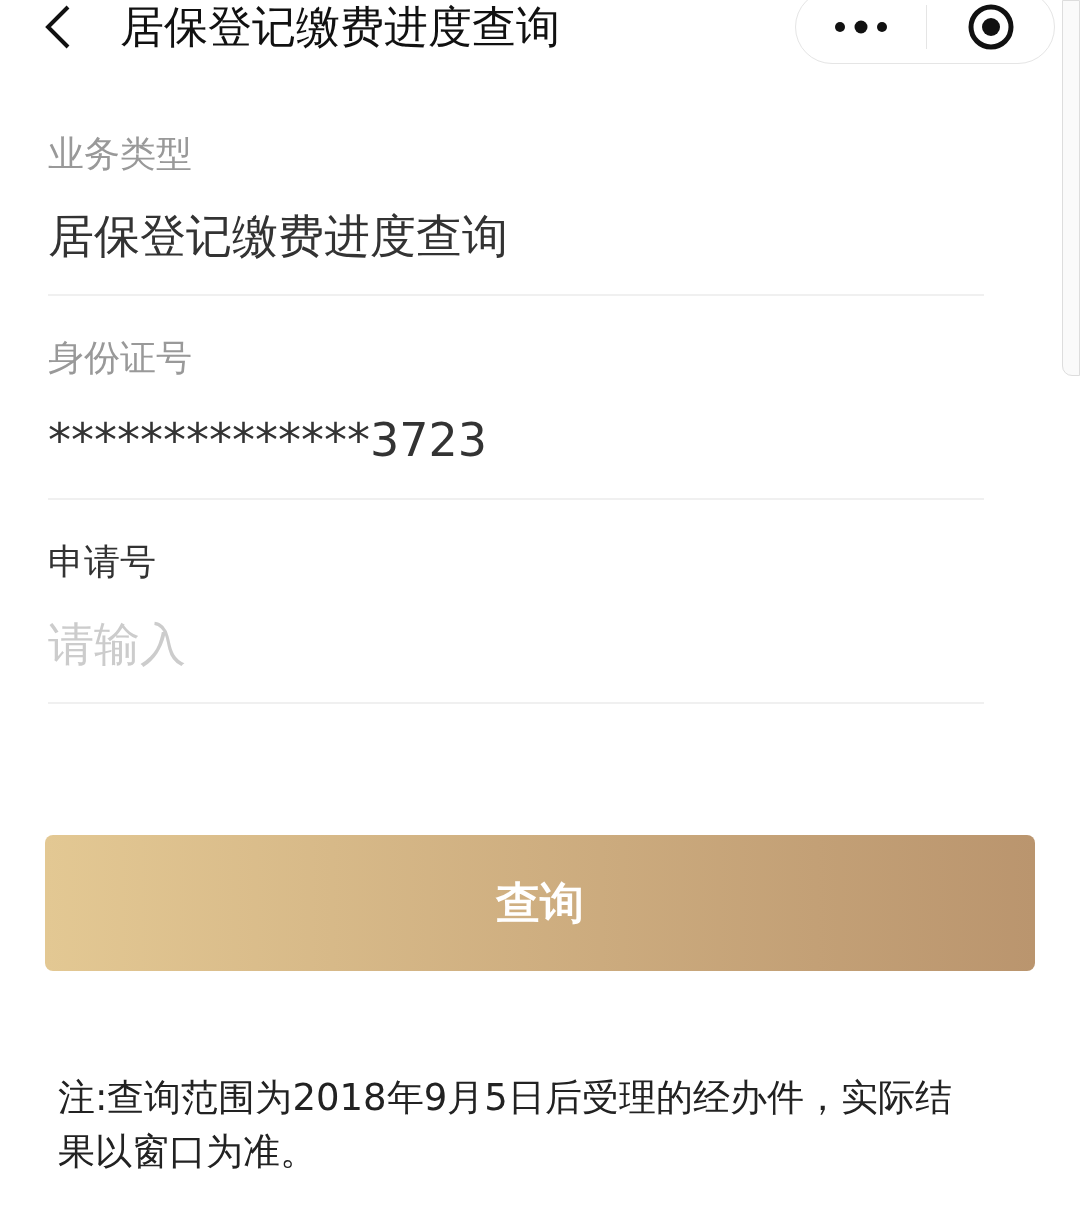 The height and width of the screenshot is (1210, 1080). I want to click on back-icon, so click(58, 27).